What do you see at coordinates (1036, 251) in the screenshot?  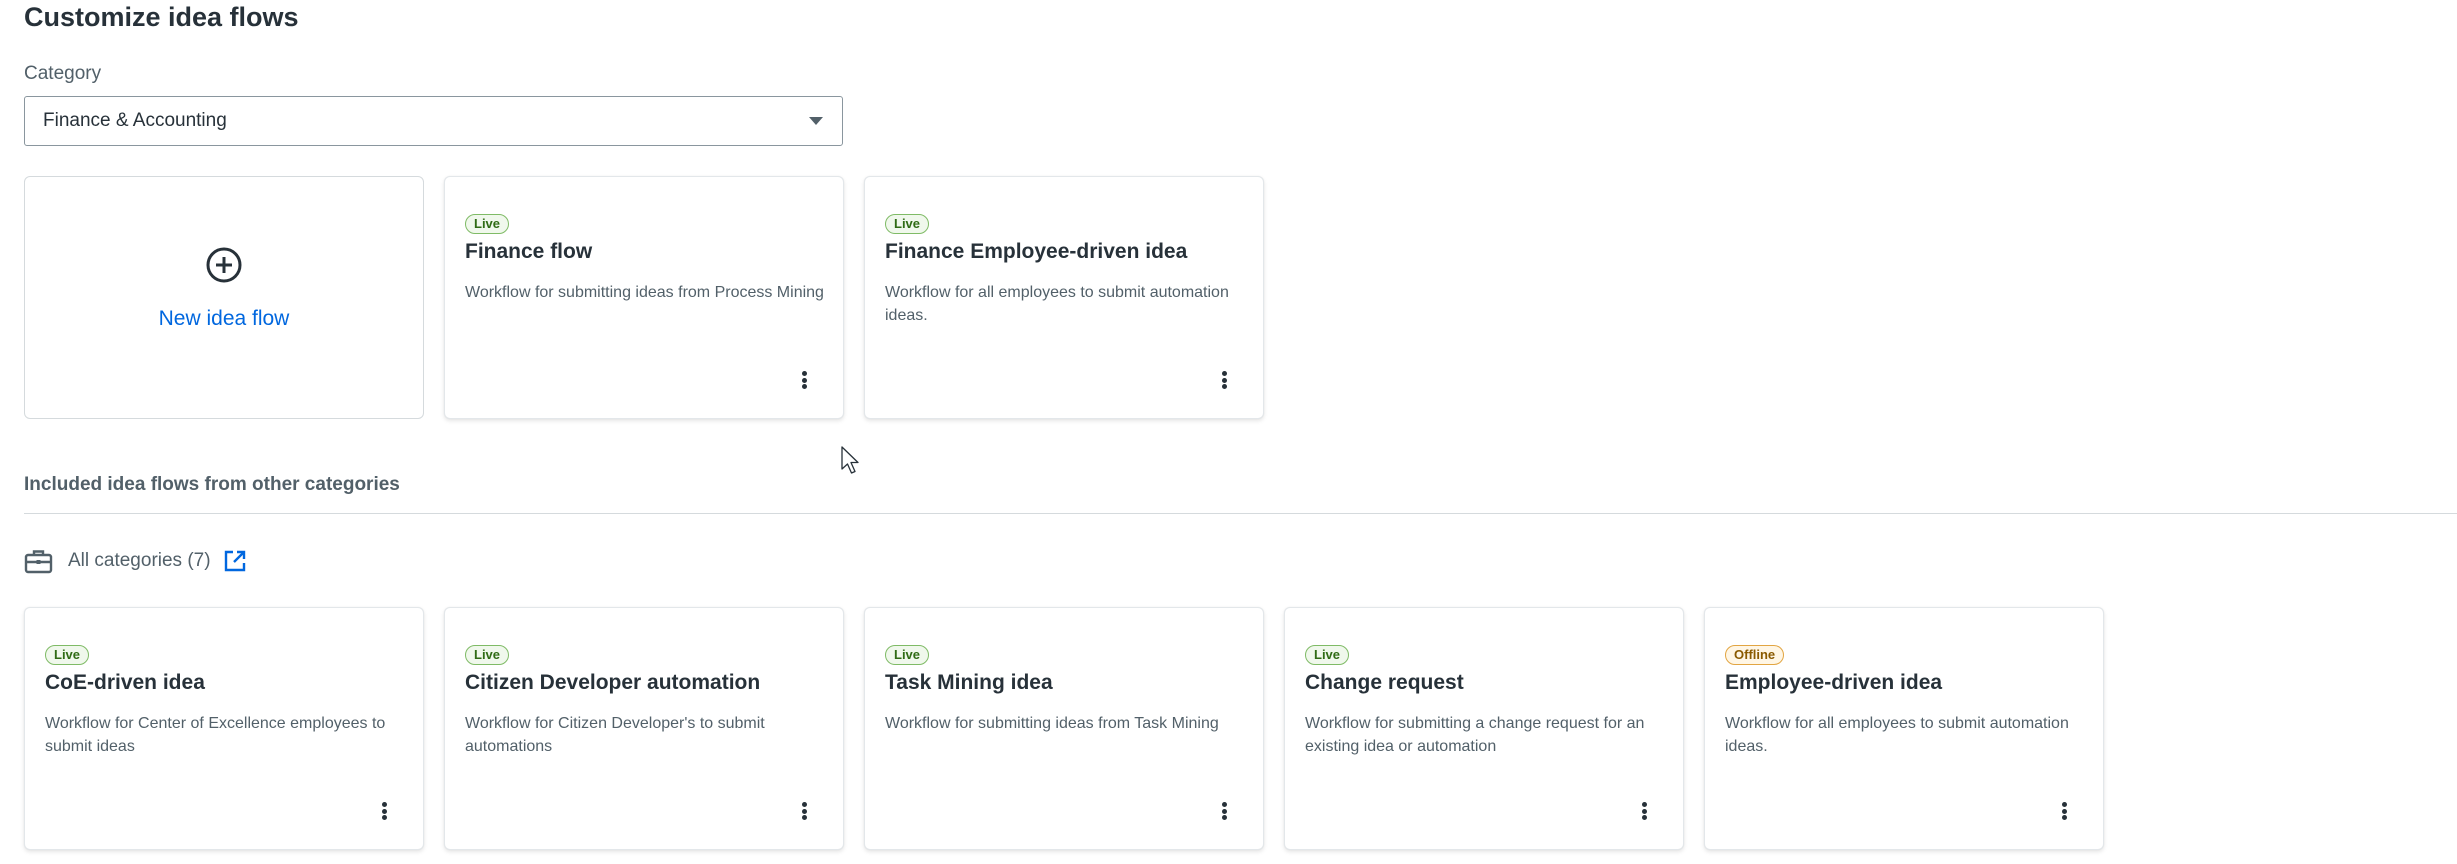 I see `idea-flow-title: Finance Employee-driven idea` at bounding box center [1036, 251].